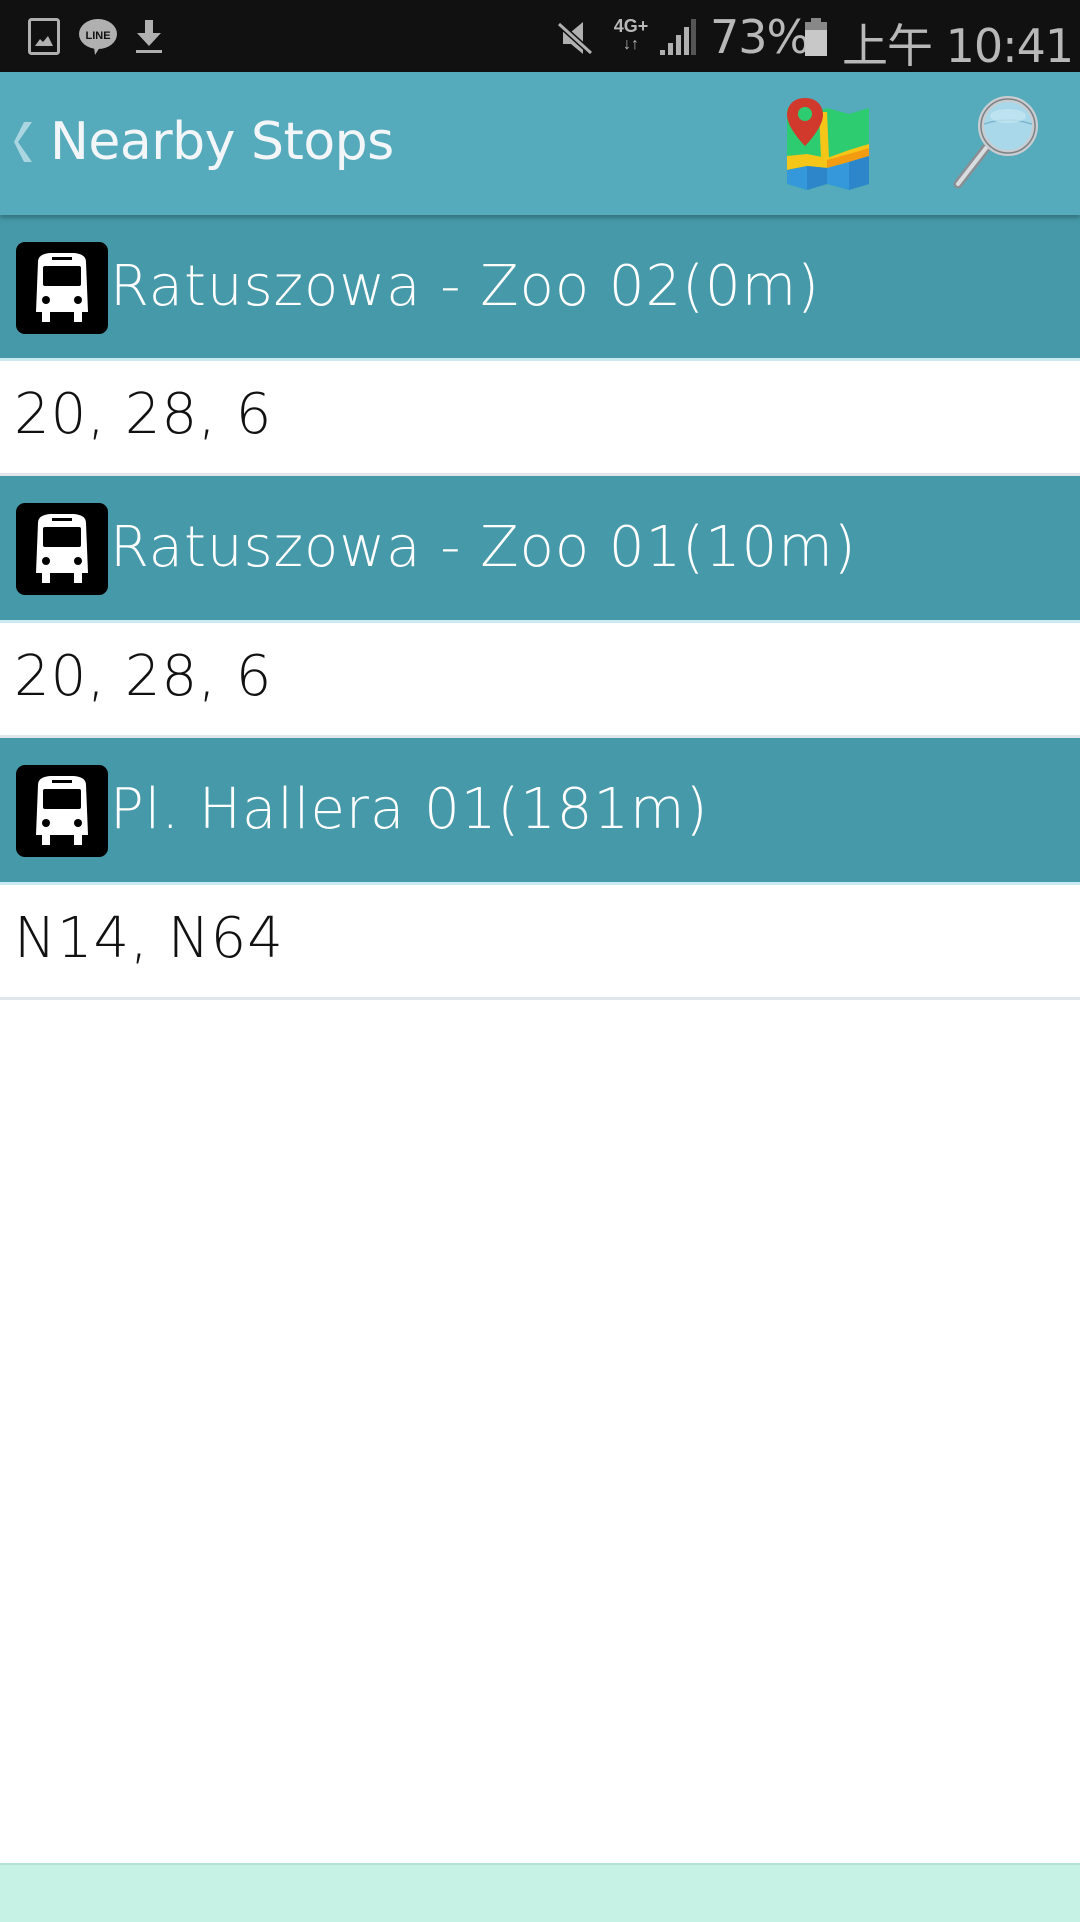 Image resolution: width=1080 pixels, height=1922 pixels. What do you see at coordinates (631, 44) in the screenshot?
I see `data-arrows-icon: ↓↑` at bounding box center [631, 44].